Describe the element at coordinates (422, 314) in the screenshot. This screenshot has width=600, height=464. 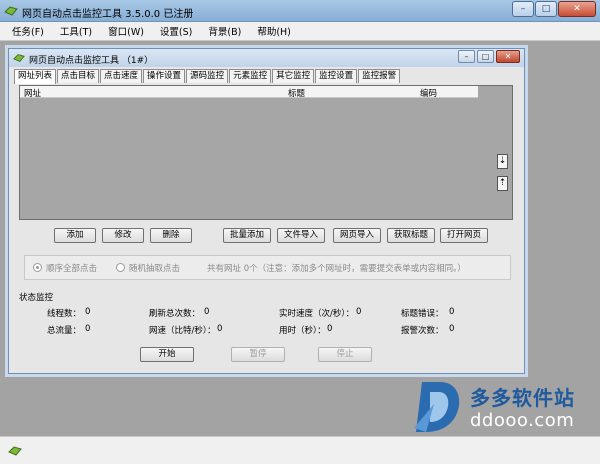
I see `stat-label: 标题错误：` at that location.